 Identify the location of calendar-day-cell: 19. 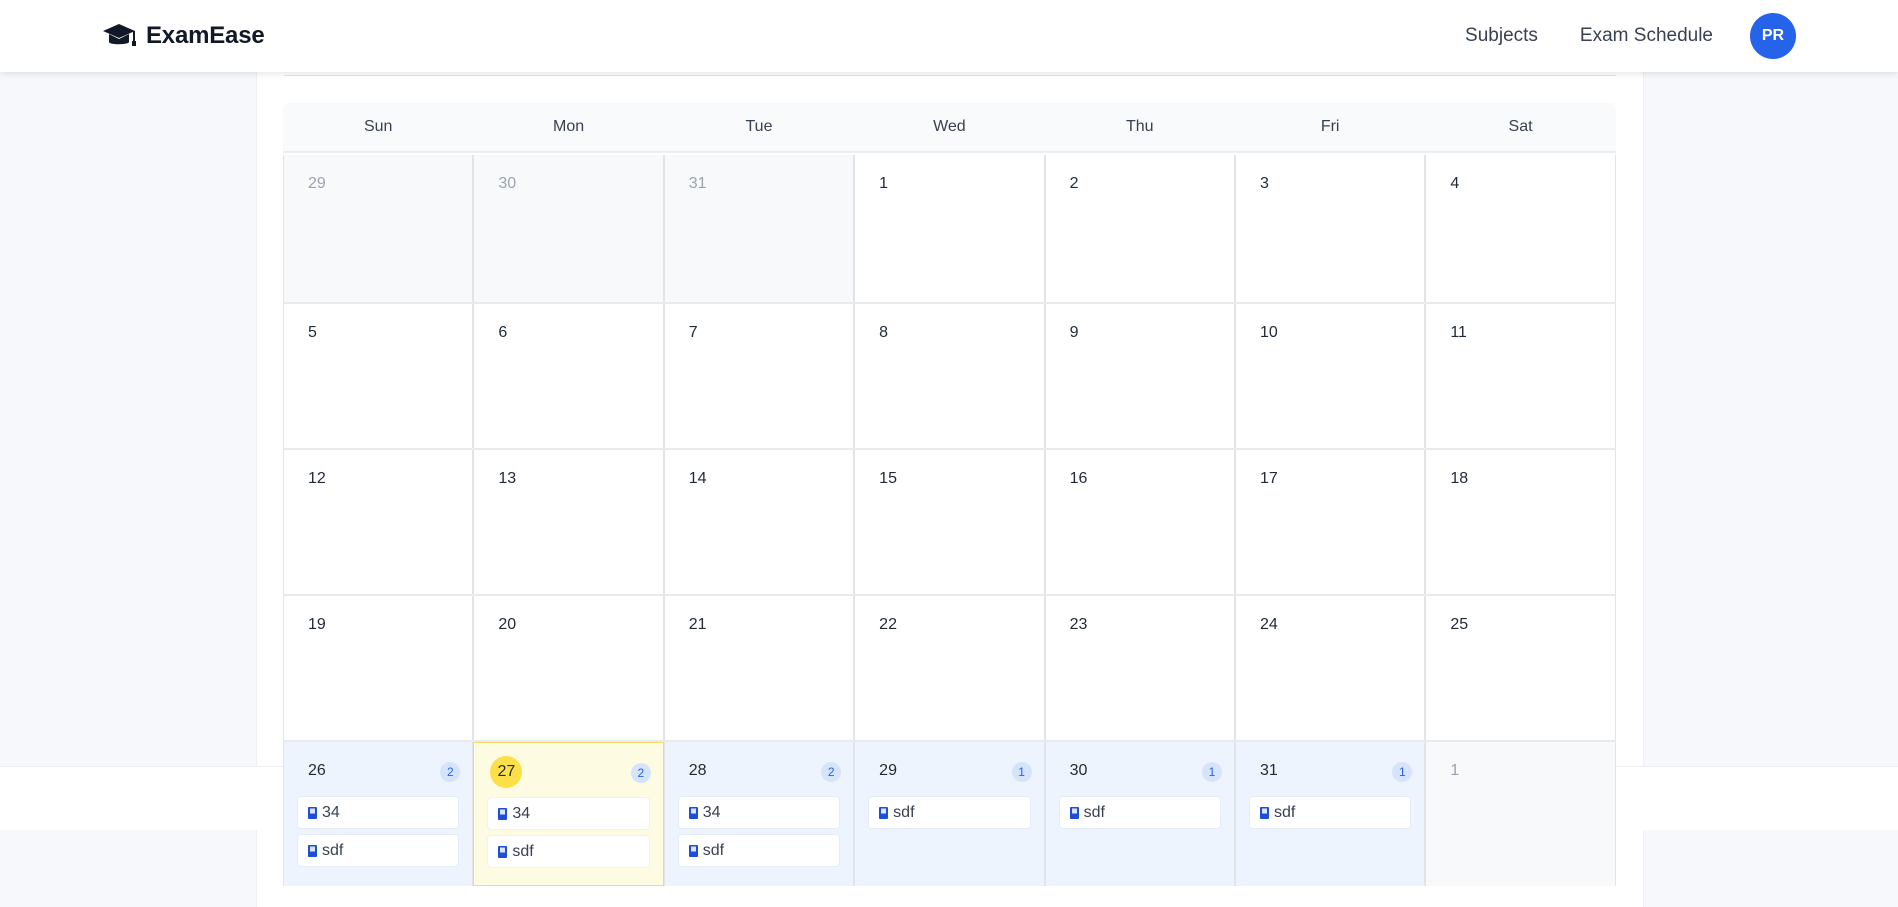
(378, 668).